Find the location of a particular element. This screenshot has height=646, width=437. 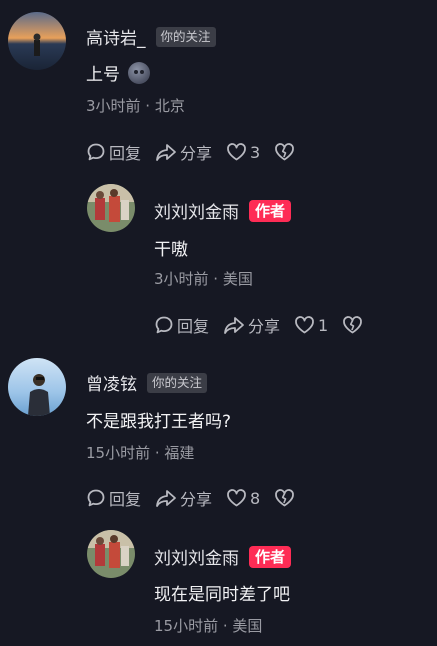

comment-meta: 15小时前 · 美国 is located at coordinates (208, 626).